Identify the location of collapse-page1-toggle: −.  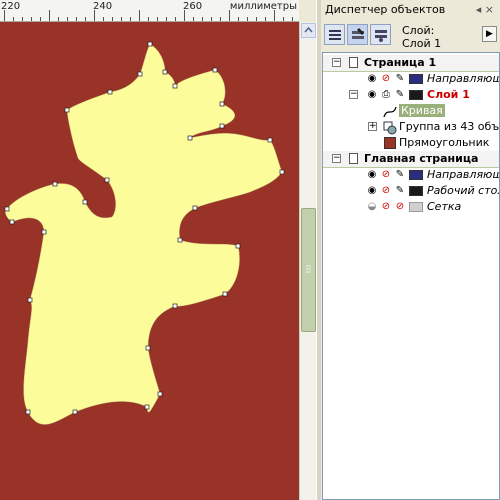
(336, 62).